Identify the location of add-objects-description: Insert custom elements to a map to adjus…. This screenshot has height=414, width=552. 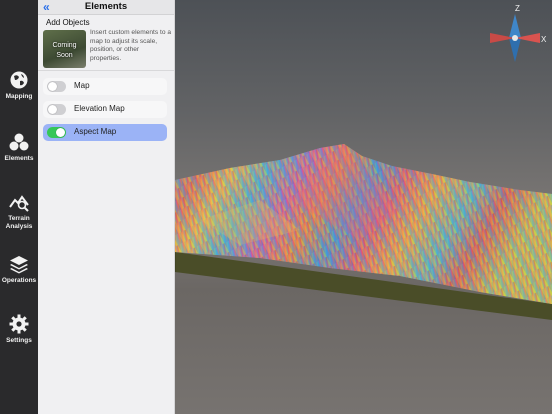
(130, 45).